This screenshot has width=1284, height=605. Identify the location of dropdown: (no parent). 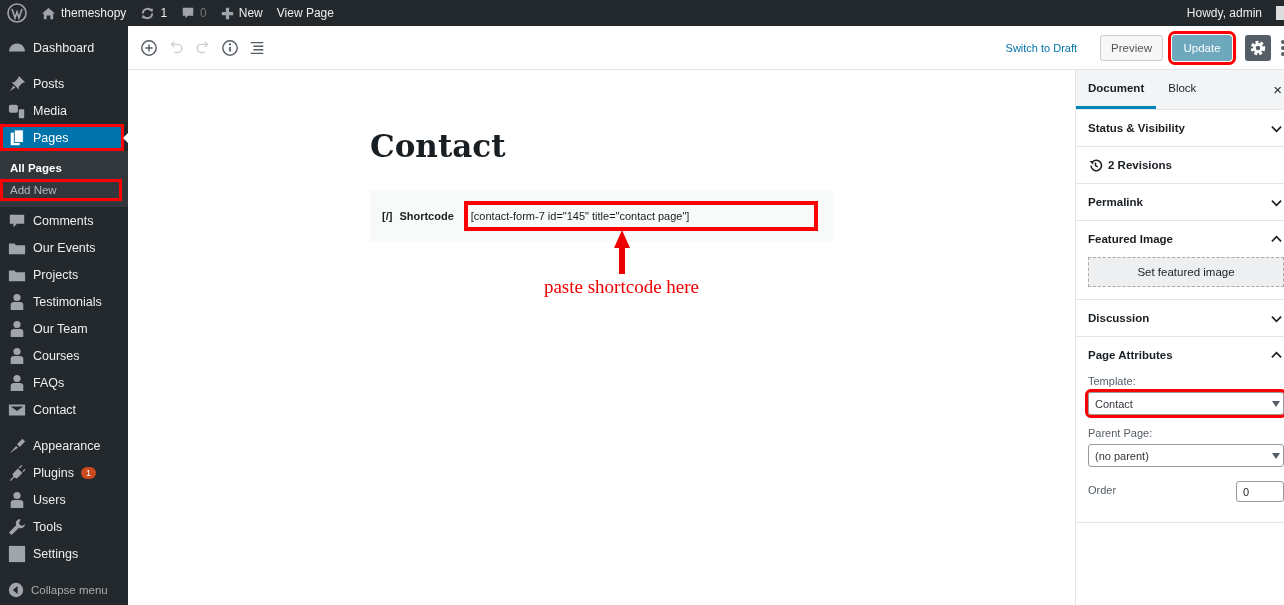
(1186, 455).